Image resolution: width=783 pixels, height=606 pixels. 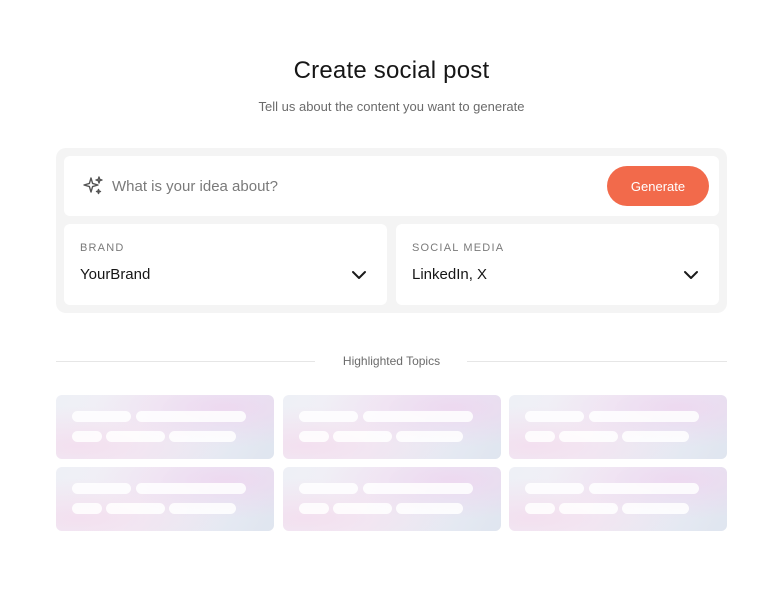 I want to click on brand-select: BRAND YourBrand, so click(x=225, y=264).